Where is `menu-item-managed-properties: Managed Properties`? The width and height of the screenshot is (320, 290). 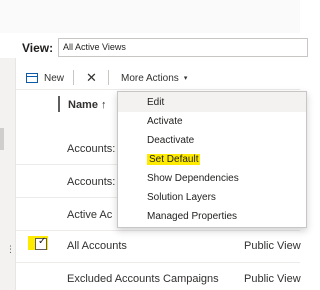 menu-item-managed-properties: Managed Properties is located at coordinates (192, 216).